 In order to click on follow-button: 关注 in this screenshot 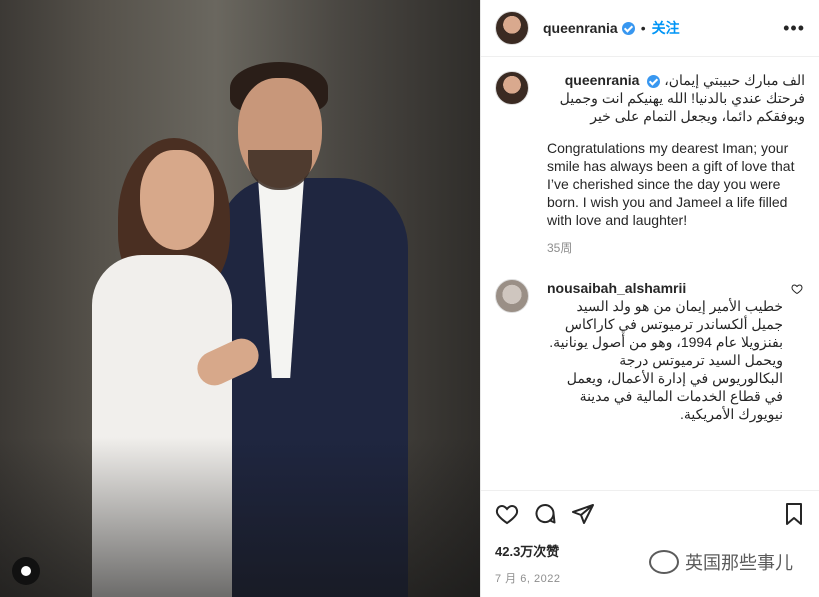, I will do `click(666, 28)`.